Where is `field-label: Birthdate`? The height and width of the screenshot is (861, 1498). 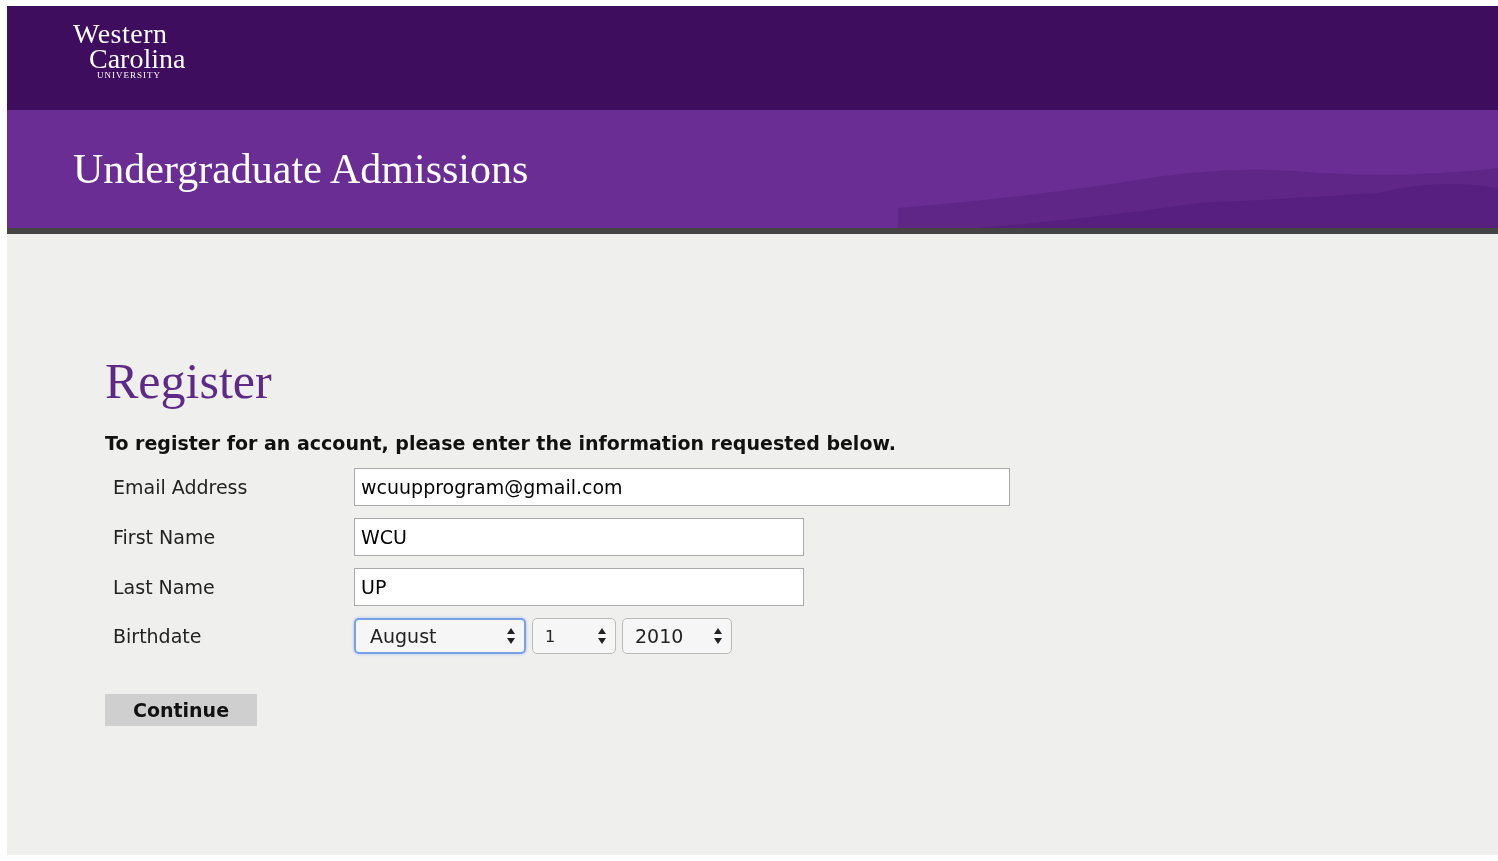
field-label: Birthdate is located at coordinates (157, 636).